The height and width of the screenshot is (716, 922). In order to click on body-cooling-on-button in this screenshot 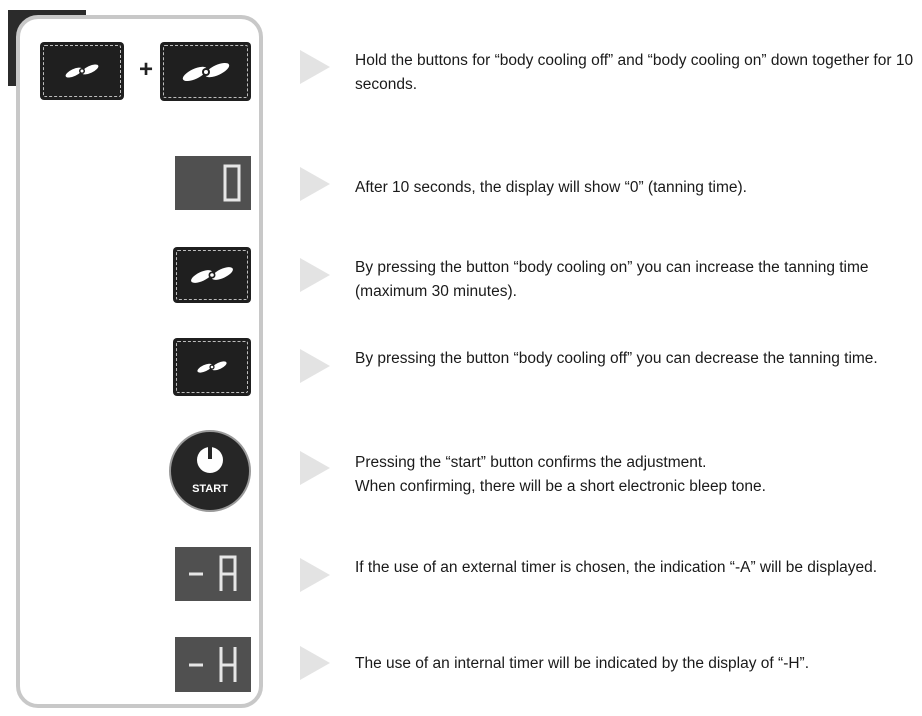, I will do `click(205, 71)`.